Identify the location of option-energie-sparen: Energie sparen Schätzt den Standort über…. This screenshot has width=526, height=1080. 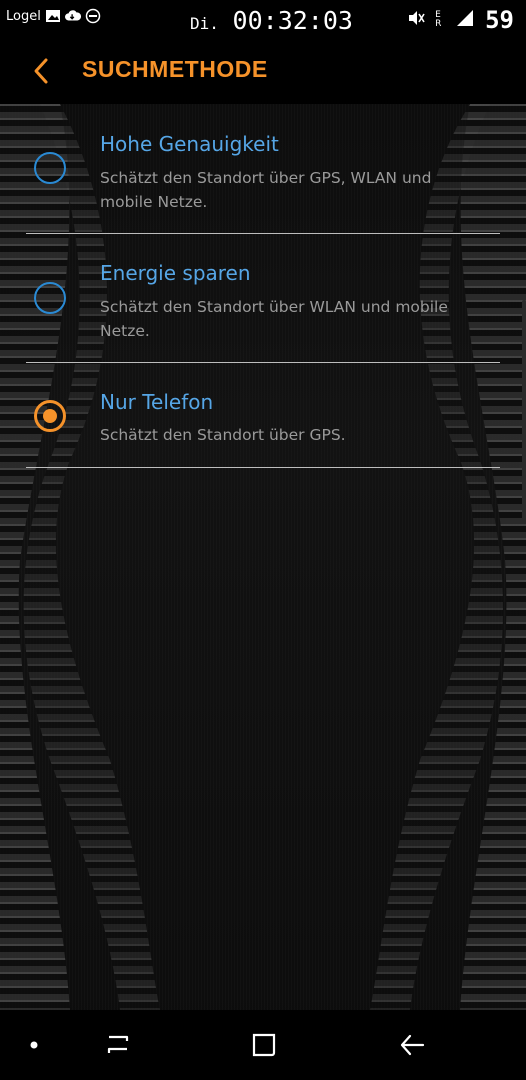
(263, 298).